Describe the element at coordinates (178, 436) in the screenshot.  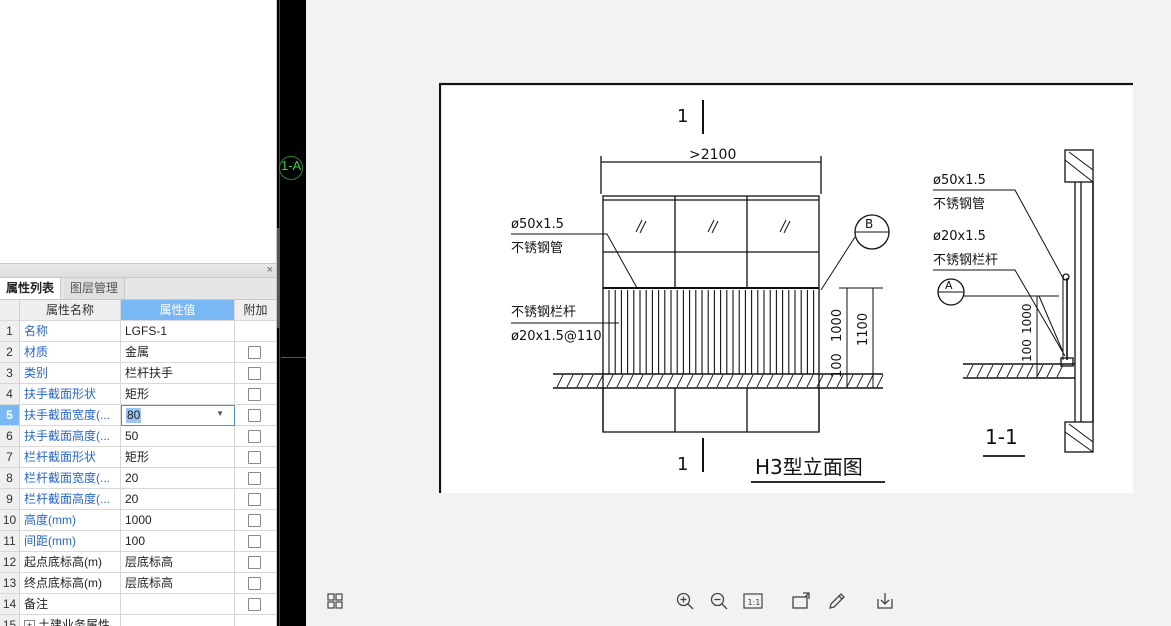
I see `property-value: 50` at that location.